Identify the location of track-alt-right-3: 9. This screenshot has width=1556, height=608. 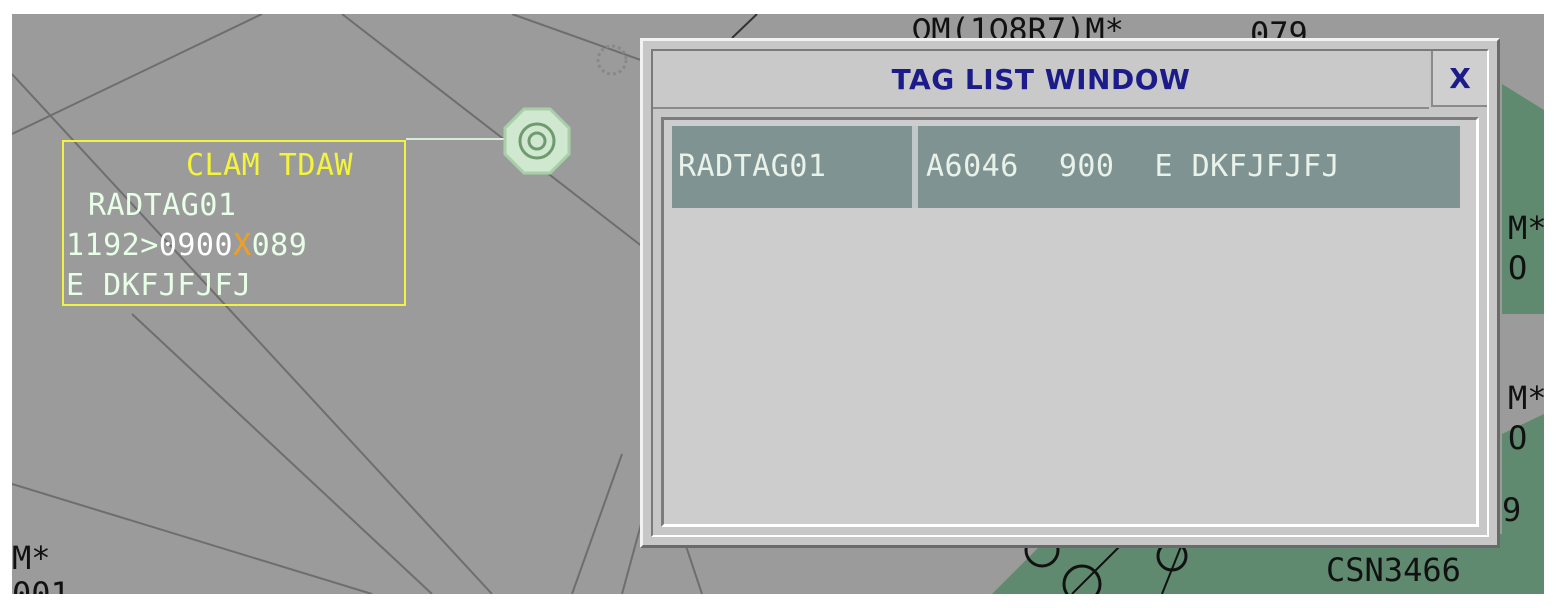
(1512, 510).